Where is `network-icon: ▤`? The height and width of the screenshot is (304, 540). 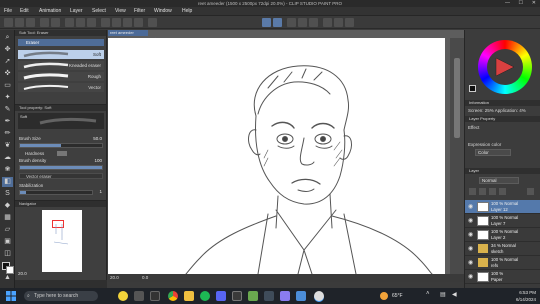 network-icon: ▤ is located at coordinates (443, 294).